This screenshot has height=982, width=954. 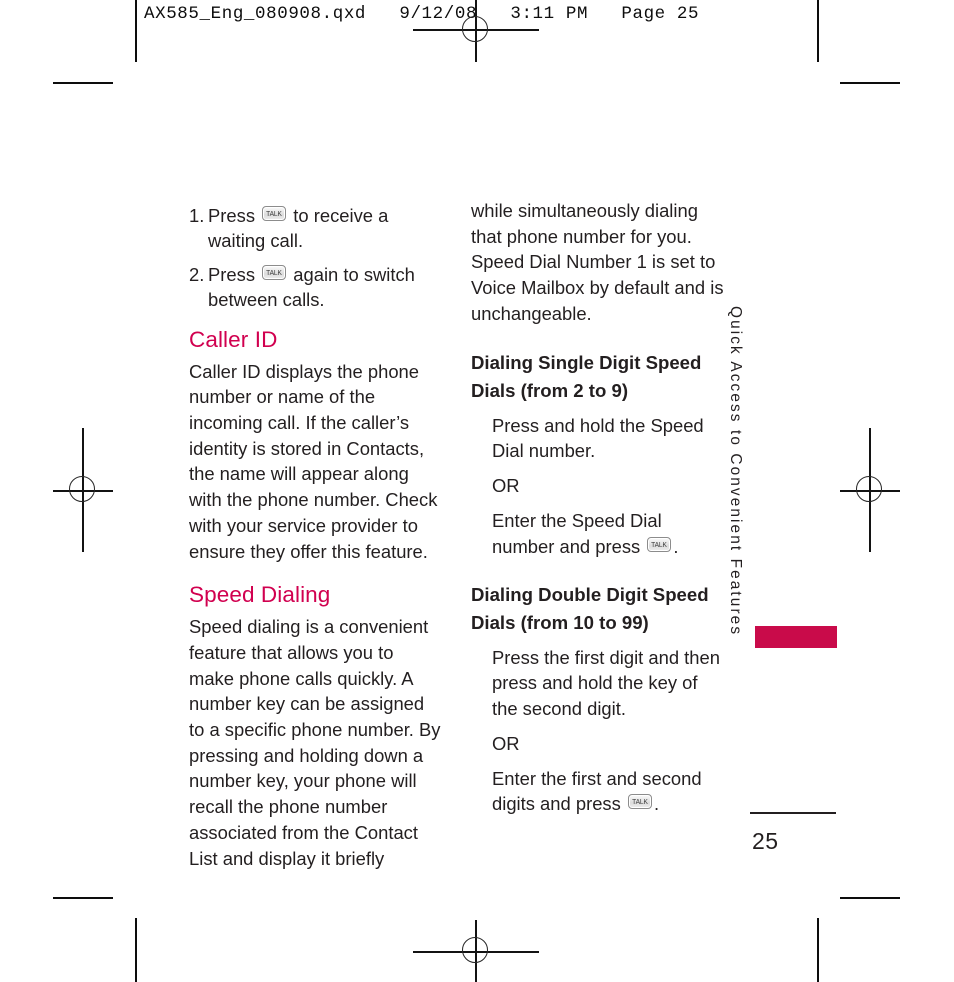 I want to click on single-digit-step-two-after: ., so click(x=676, y=546).